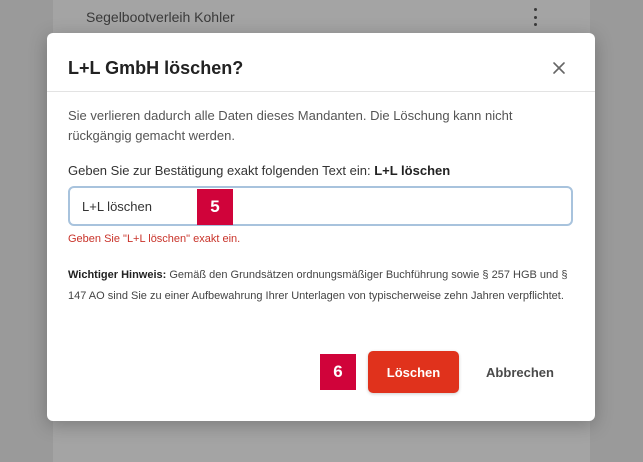  I want to click on header-divider, so click(321, 91).